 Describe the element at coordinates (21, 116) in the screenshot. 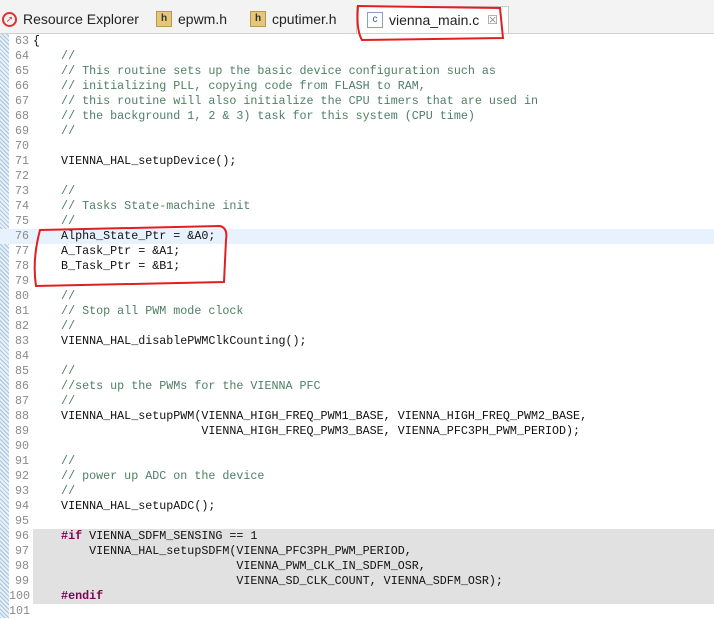

I see `line-number: 68` at that location.